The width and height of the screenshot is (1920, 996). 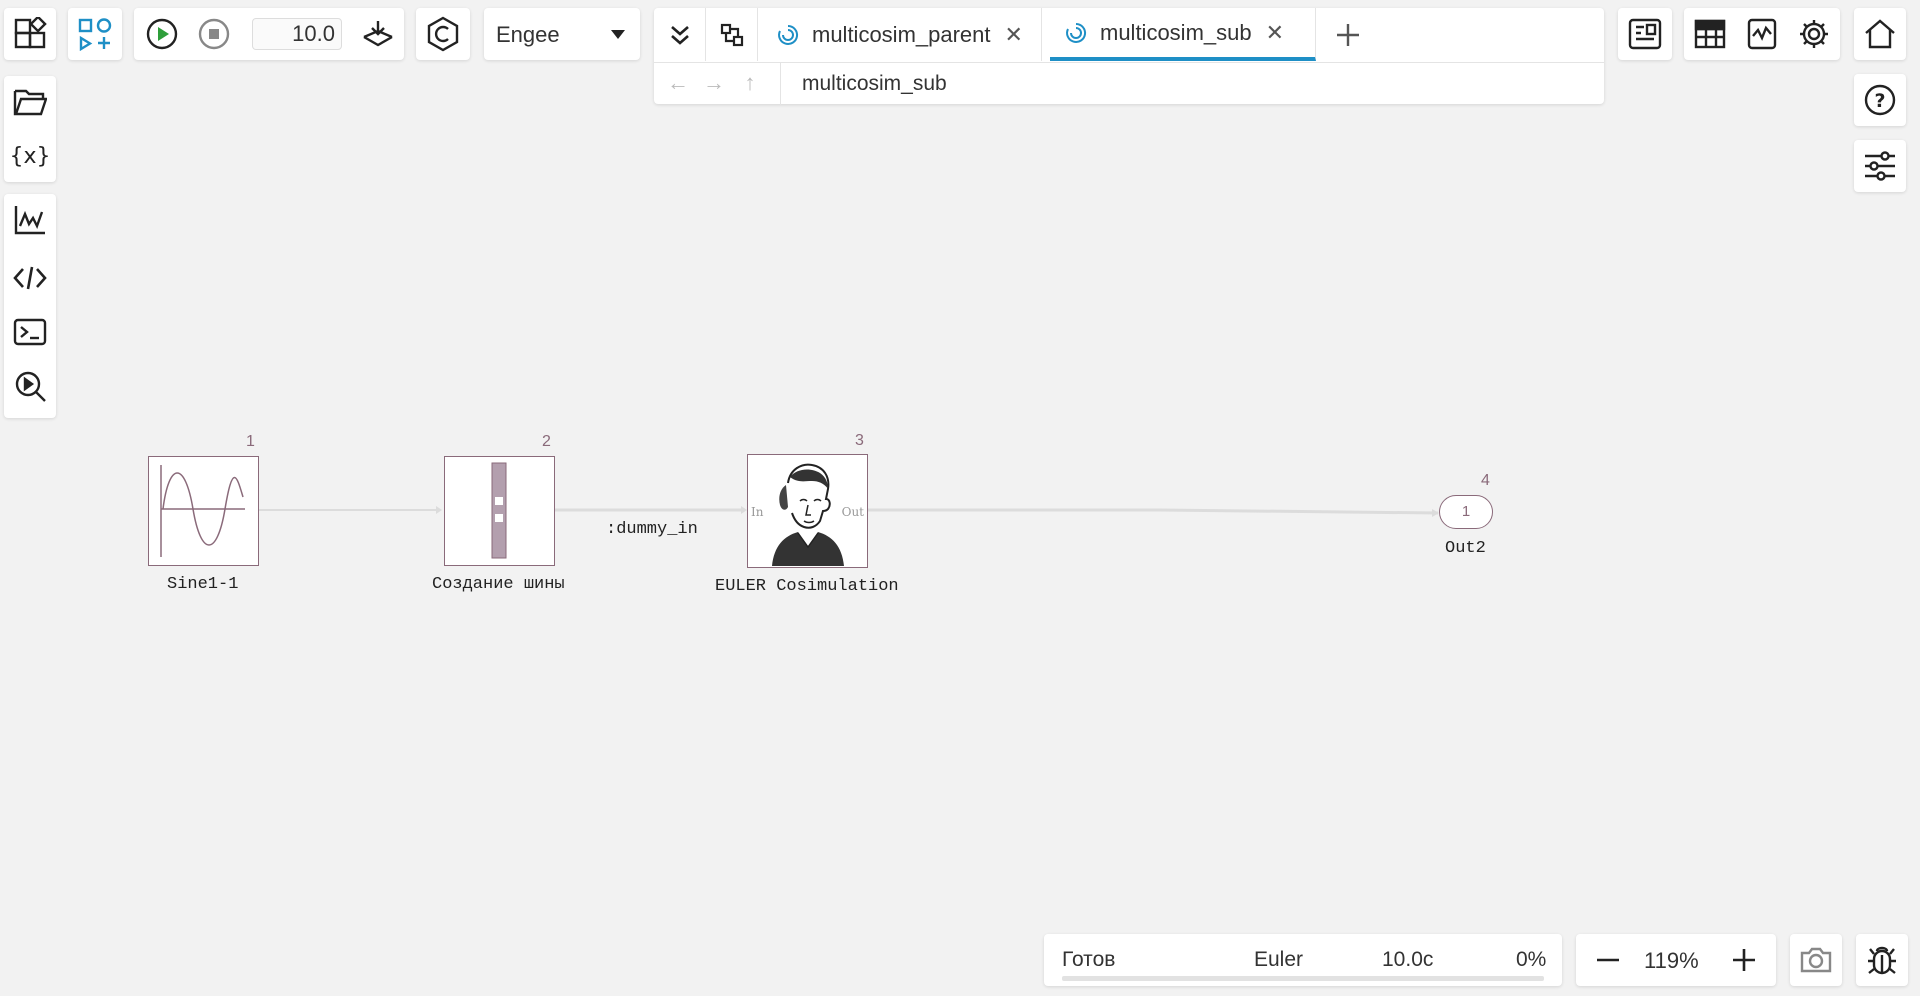 What do you see at coordinates (1153, 511) in the screenshot?
I see `signal-line` at bounding box center [1153, 511].